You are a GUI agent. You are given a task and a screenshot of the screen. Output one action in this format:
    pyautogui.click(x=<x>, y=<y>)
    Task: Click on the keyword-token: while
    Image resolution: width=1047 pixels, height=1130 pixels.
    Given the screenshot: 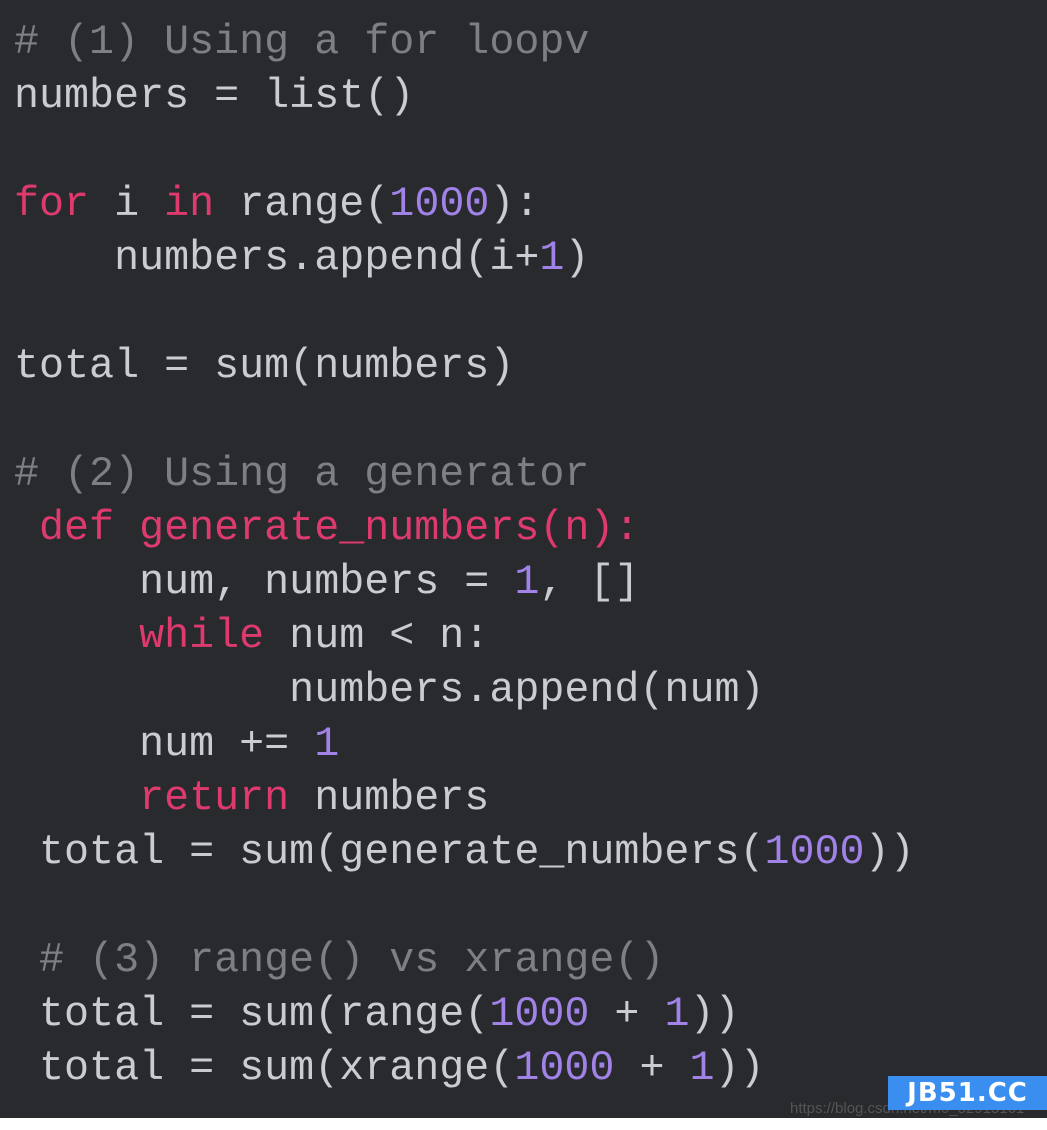 What is the action you would take?
    pyautogui.click(x=139, y=636)
    